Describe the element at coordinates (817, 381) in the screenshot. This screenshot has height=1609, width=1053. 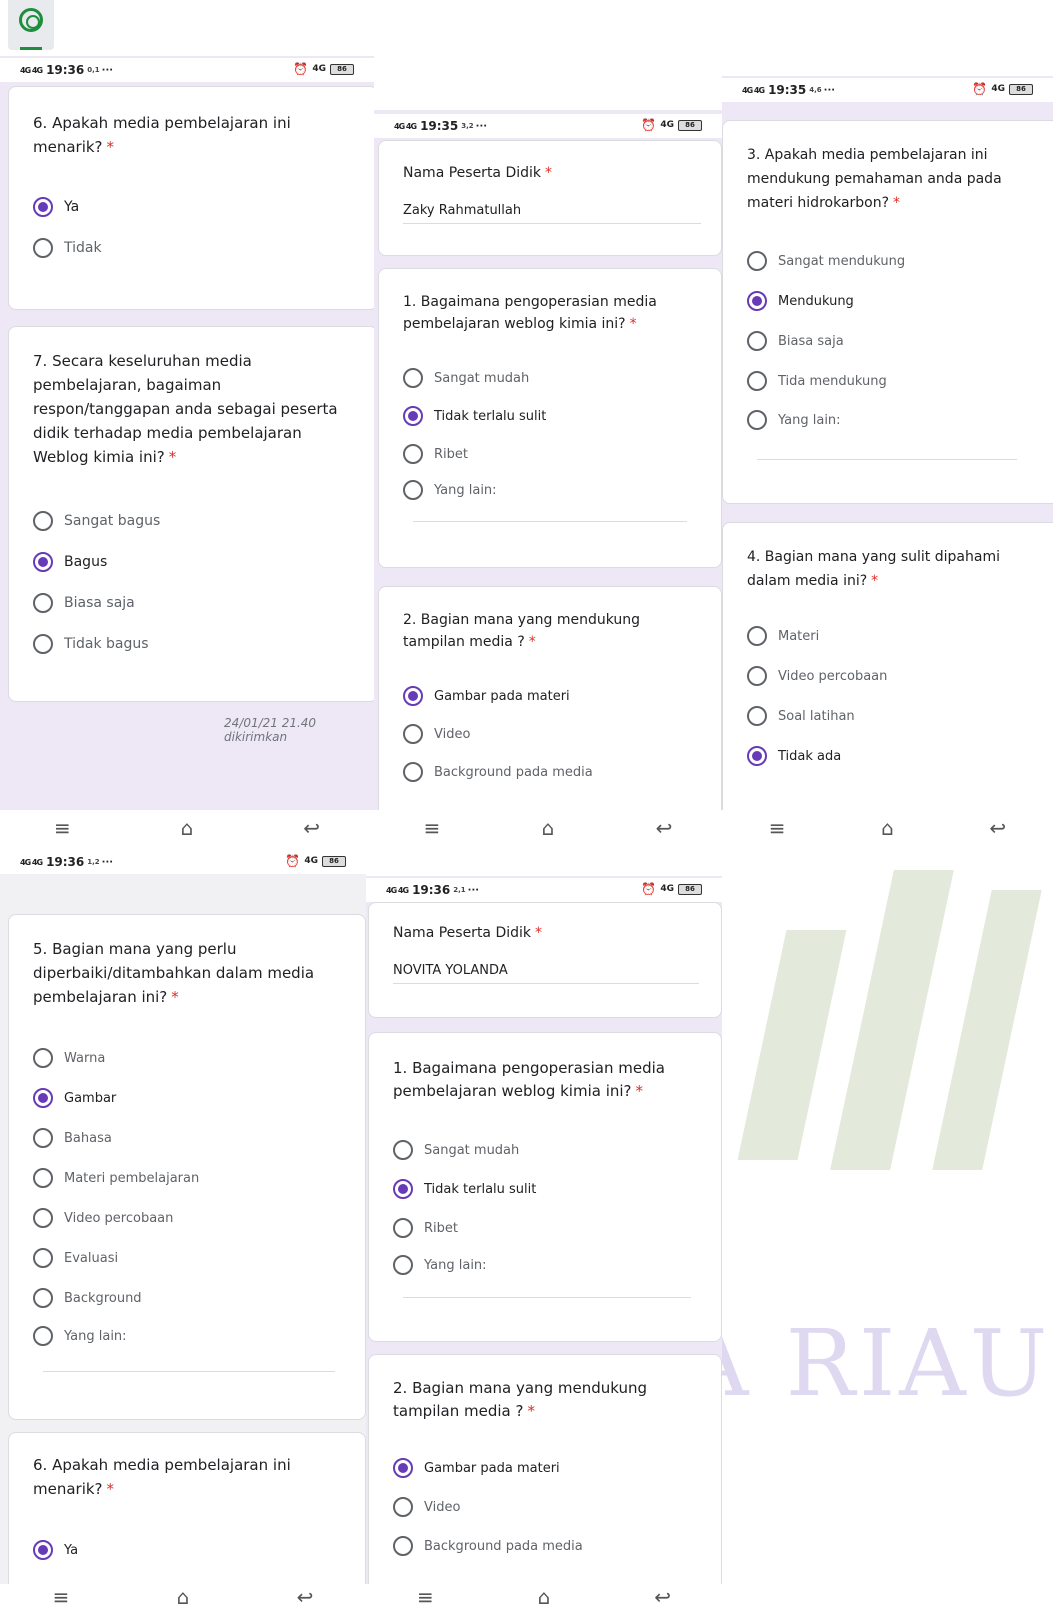
I see `radio-option: Tida mendukung` at that location.